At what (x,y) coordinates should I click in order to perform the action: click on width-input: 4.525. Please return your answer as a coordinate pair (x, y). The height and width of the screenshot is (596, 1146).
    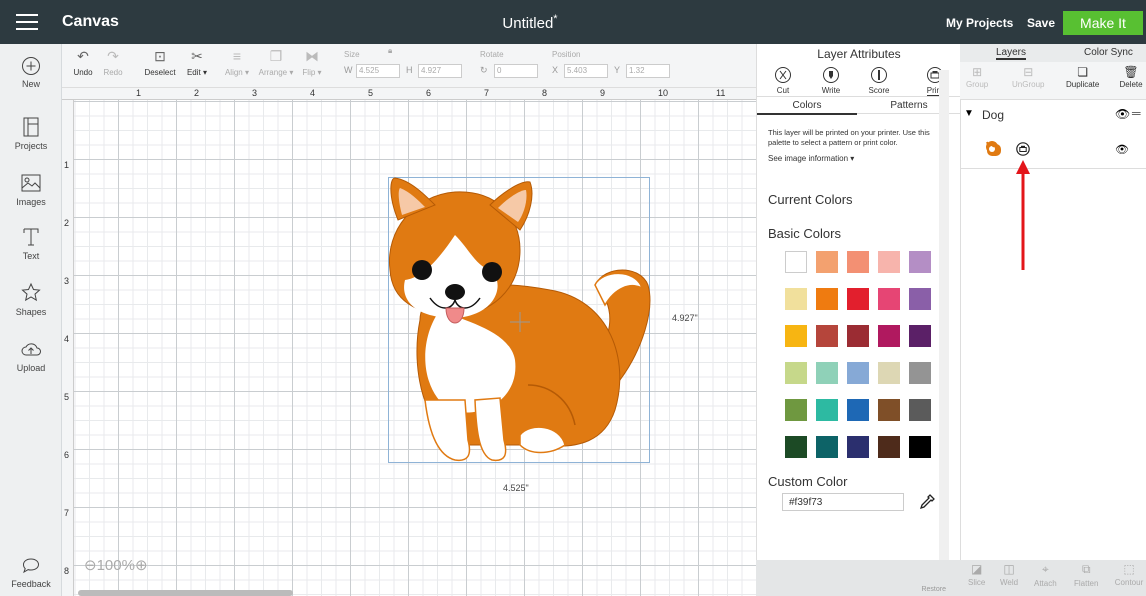
    Looking at the image, I should click on (378, 71).